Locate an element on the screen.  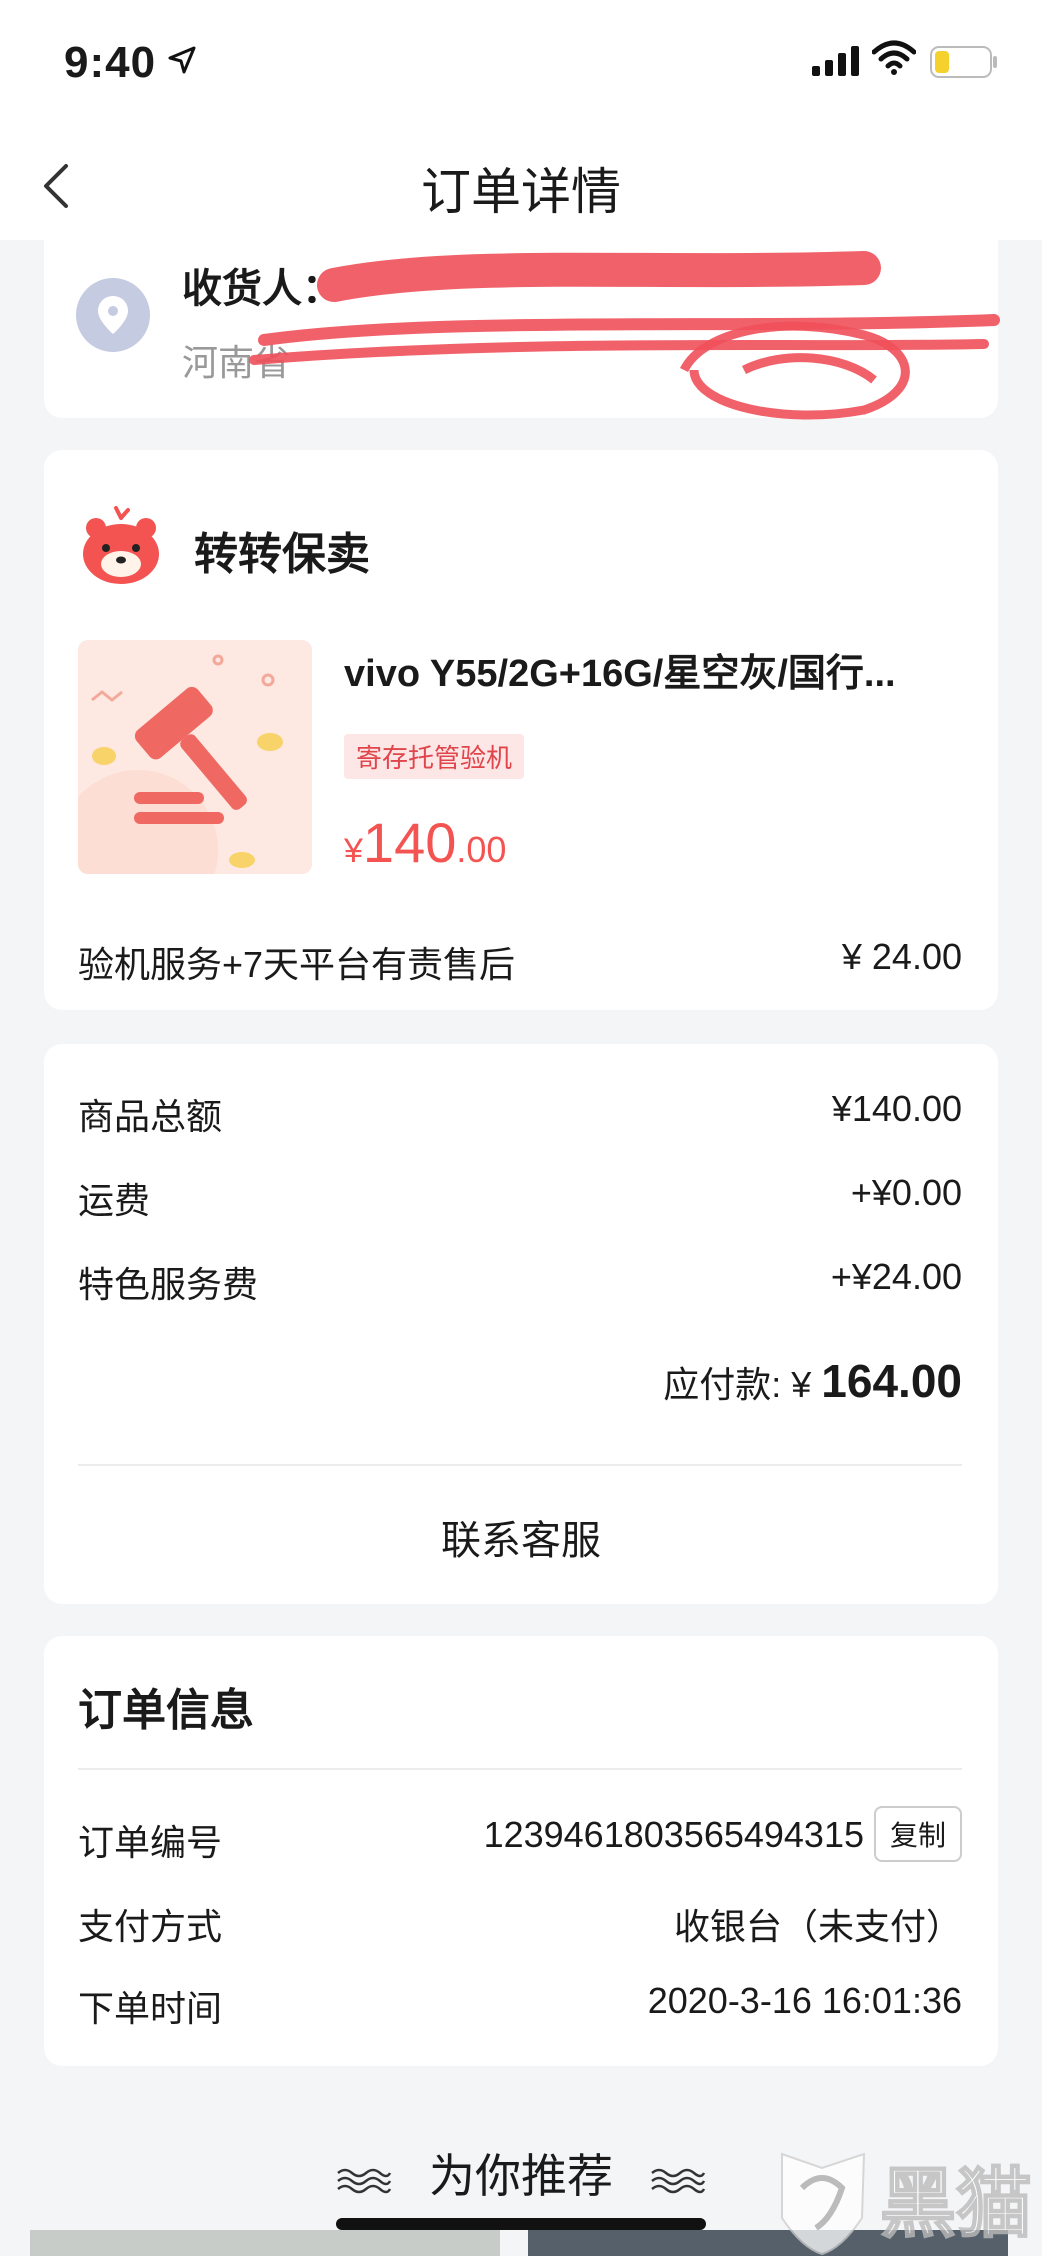
status-time: 9:40 is located at coordinates (110, 62).